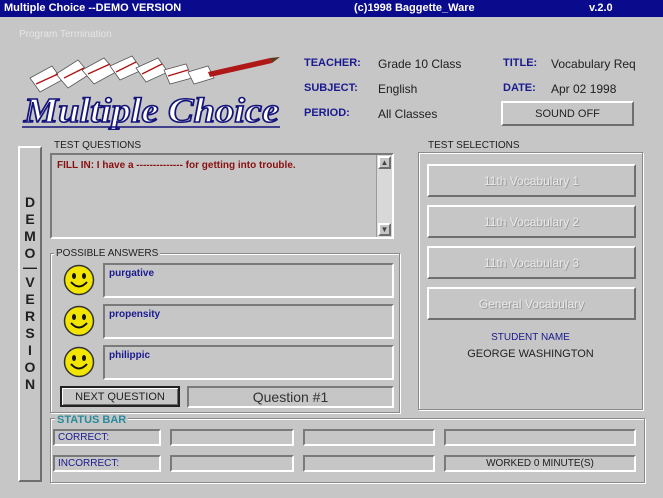  Describe the element at coordinates (30, 350) in the screenshot. I see `demo-letter: I` at that location.